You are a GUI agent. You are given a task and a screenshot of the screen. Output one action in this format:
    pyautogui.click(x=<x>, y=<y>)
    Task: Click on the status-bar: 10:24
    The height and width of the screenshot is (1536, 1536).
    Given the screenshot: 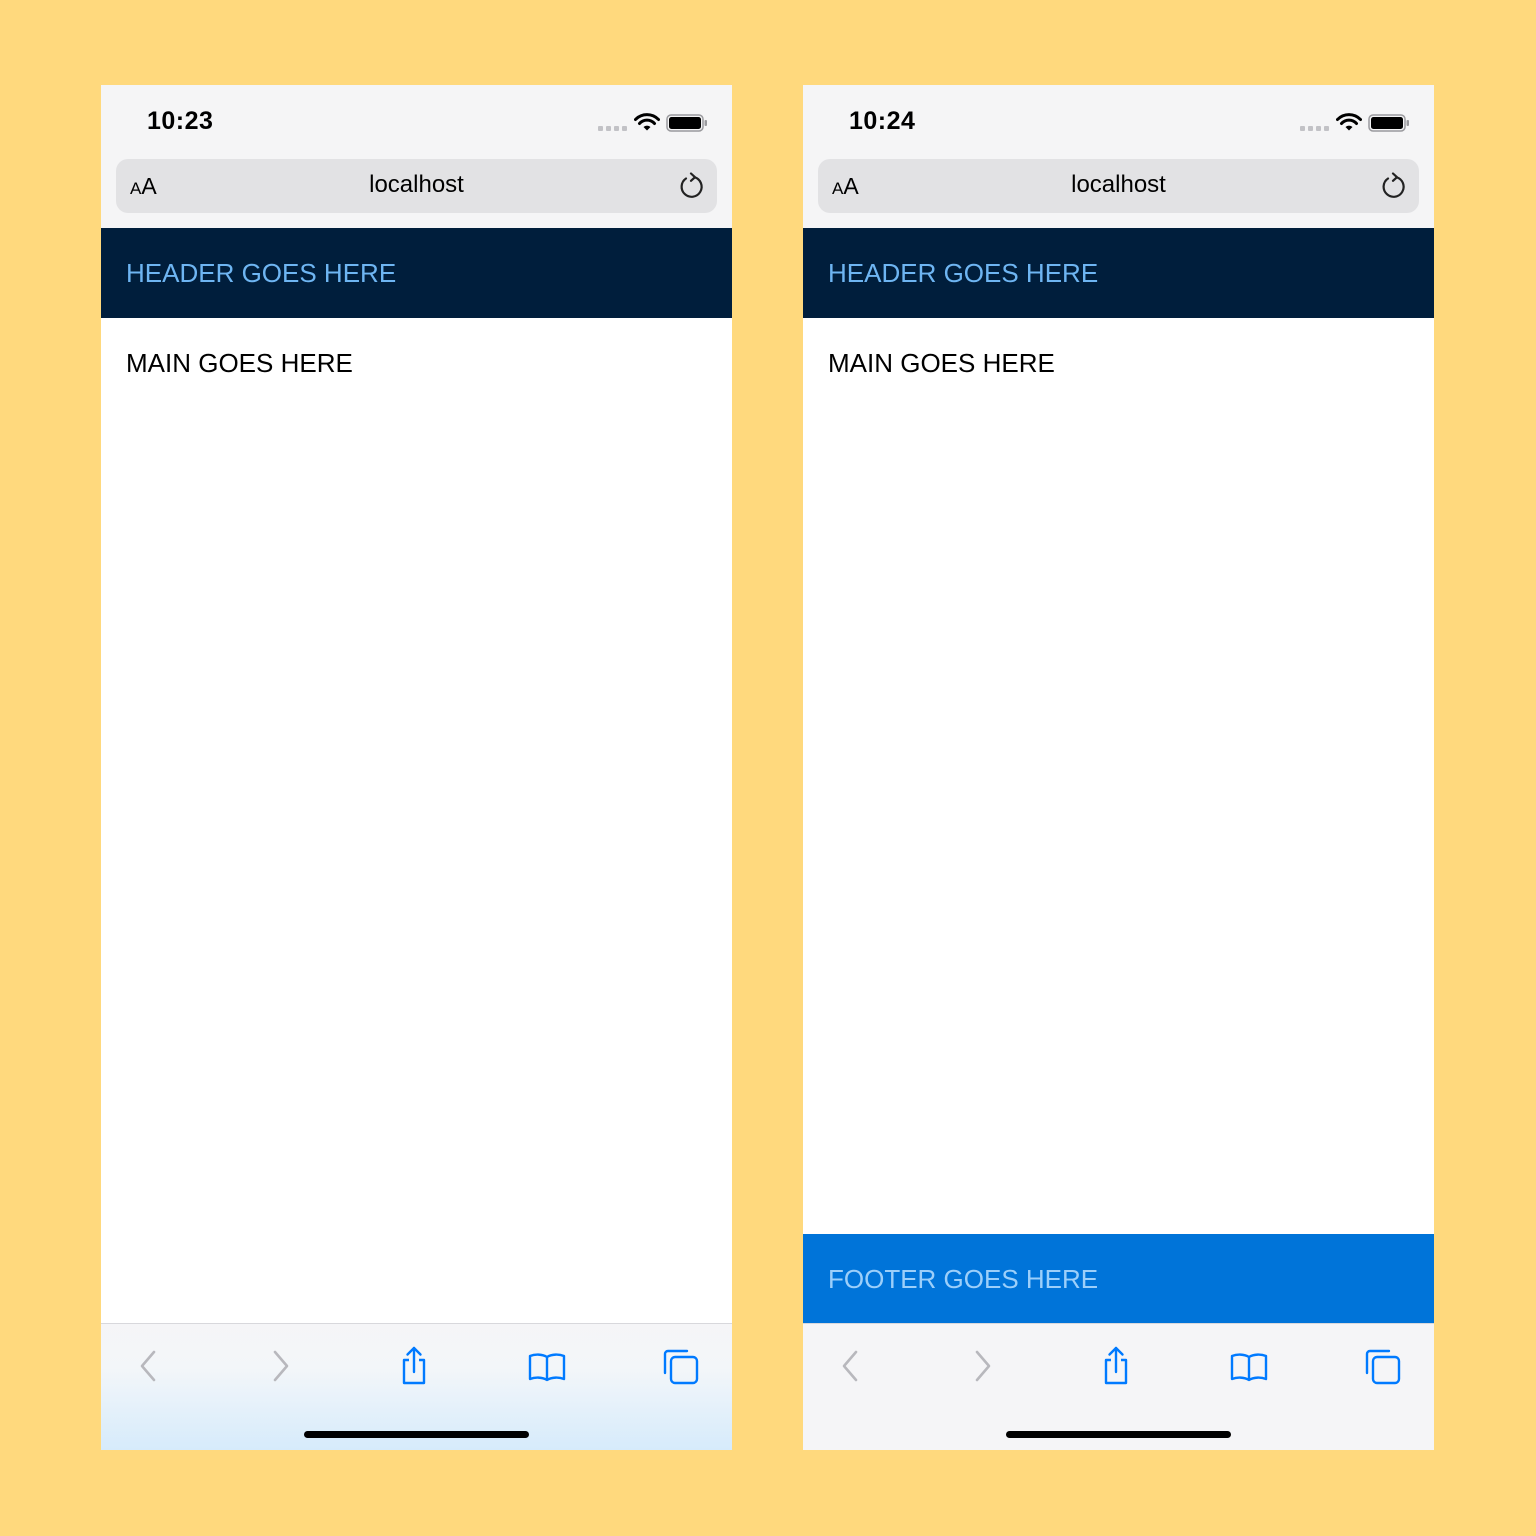 What is the action you would take?
    pyautogui.click(x=1118, y=121)
    